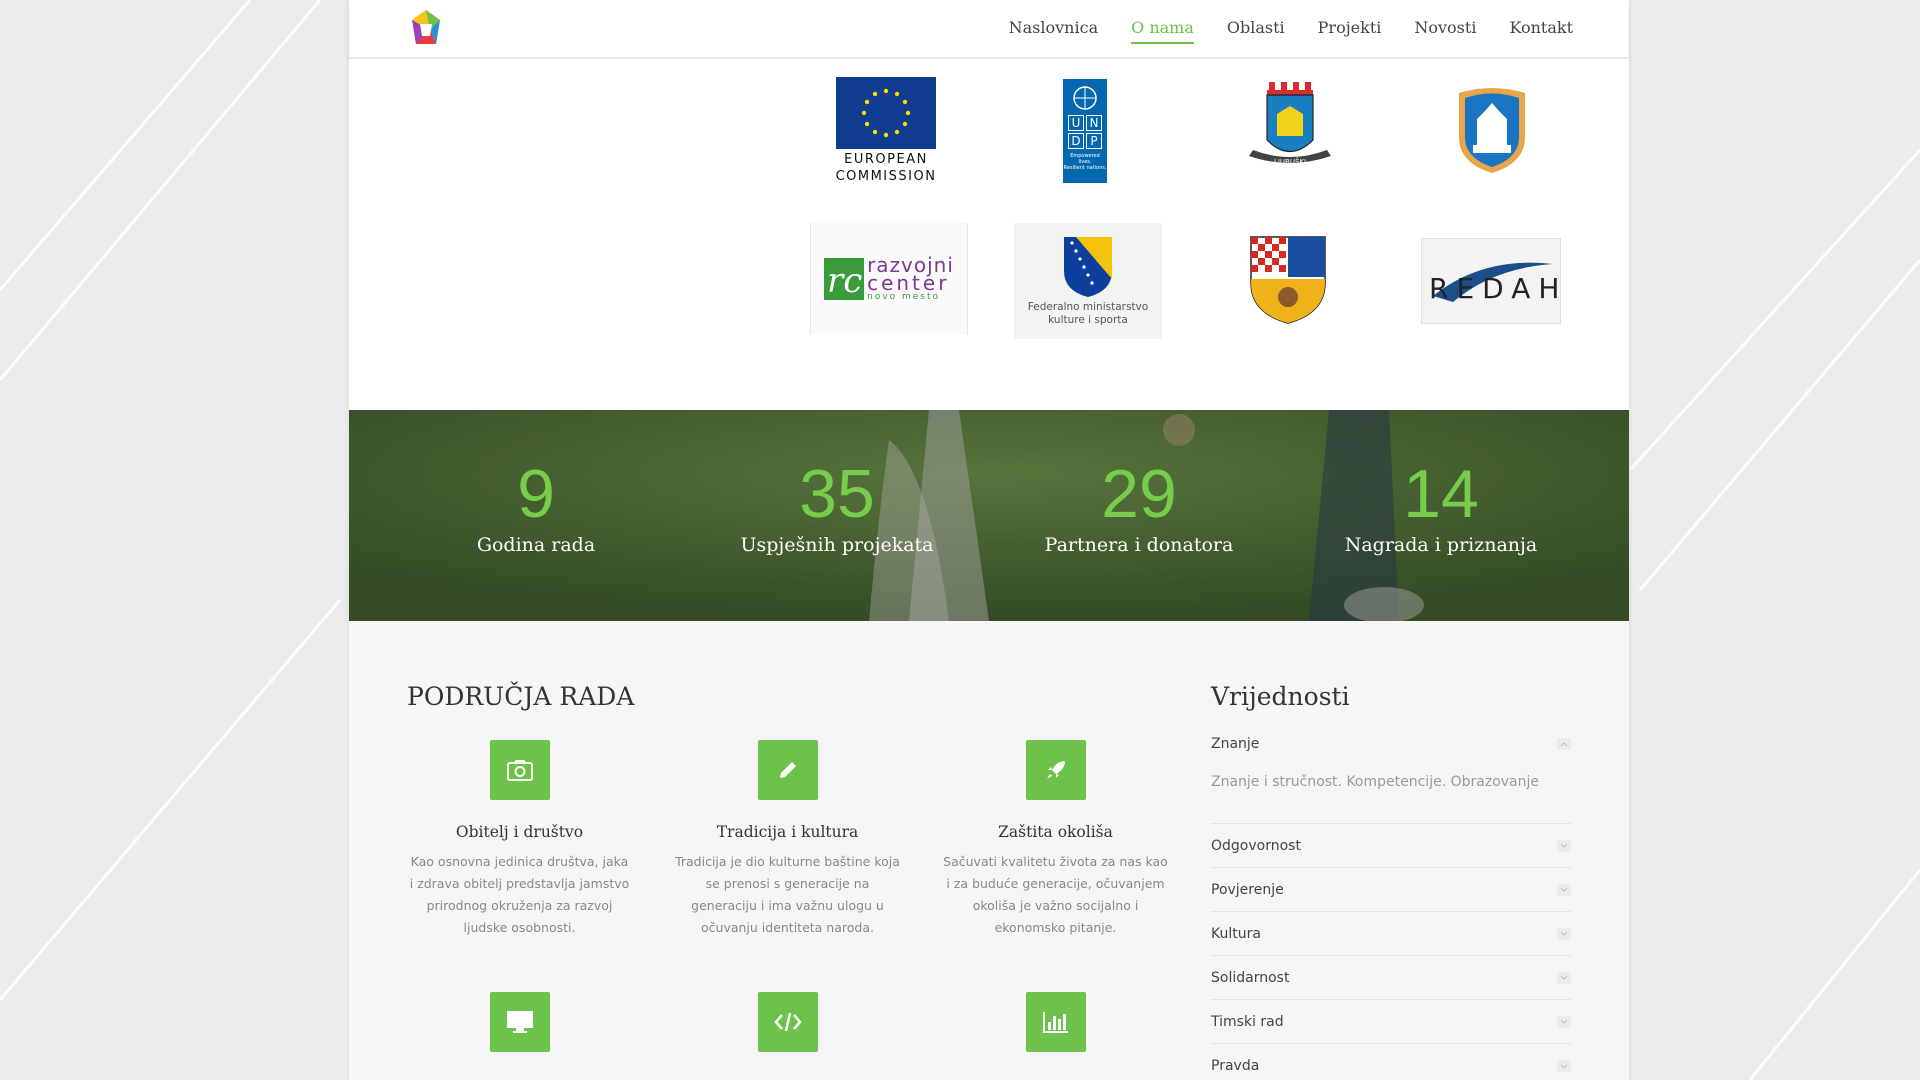 The image size is (1920, 1080). What do you see at coordinates (1247, 1021) in the screenshot?
I see `accordion-label: Timski rad` at bounding box center [1247, 1021].